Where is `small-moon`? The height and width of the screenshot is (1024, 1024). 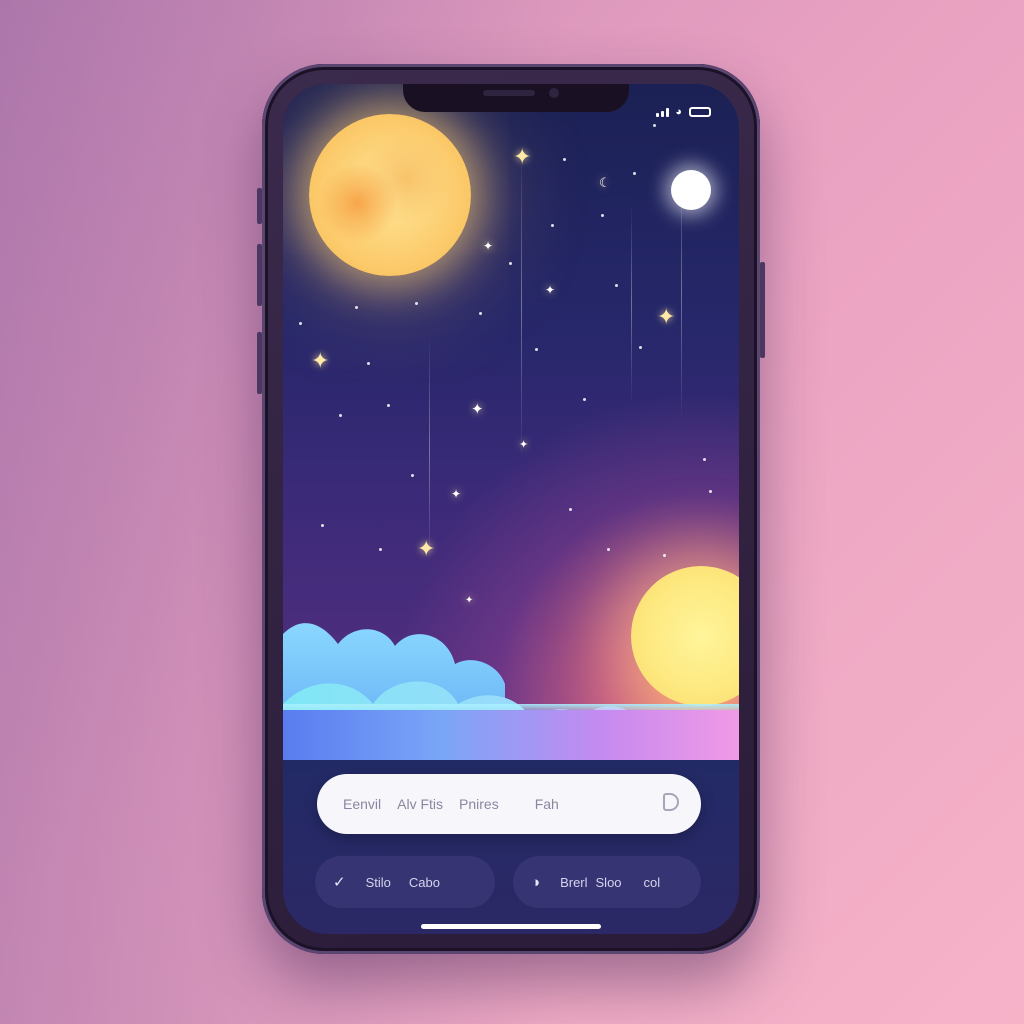
small-moon is located at coordinates (691, 190).